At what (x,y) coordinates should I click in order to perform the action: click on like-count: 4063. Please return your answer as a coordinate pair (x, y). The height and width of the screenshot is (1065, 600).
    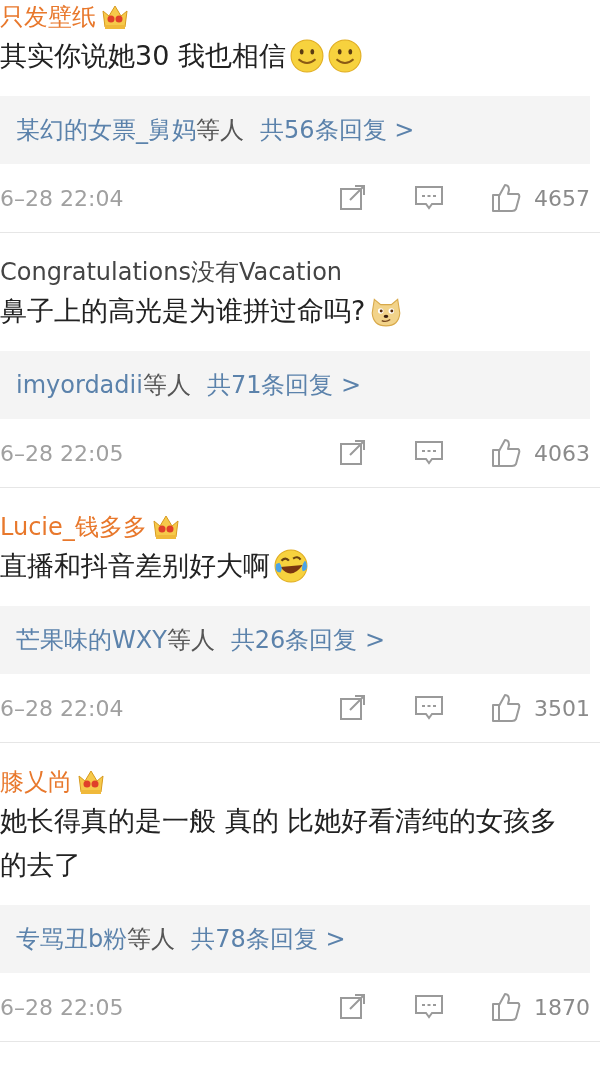
    Looking at the image, I should click on (562, 453).